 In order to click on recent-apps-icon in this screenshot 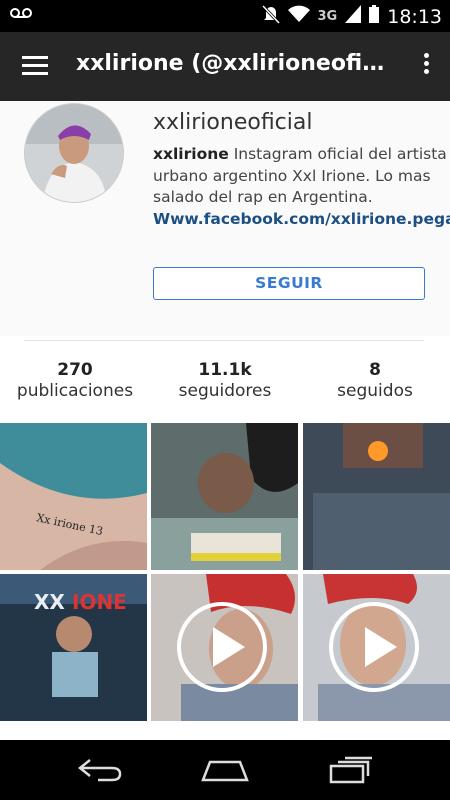, I will do `click(351, 772)`.